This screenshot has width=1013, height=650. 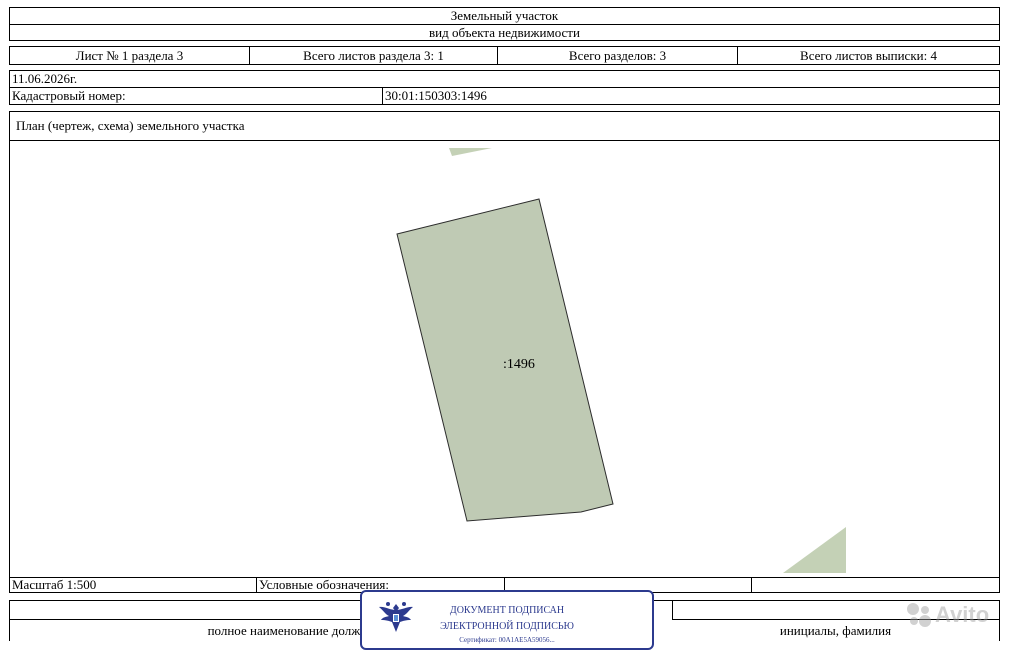 What do you see at coordinates (814, 550) in the screenshot?
I see `neighbor-parcel-bottom-right` at bounding box center [814, 550].